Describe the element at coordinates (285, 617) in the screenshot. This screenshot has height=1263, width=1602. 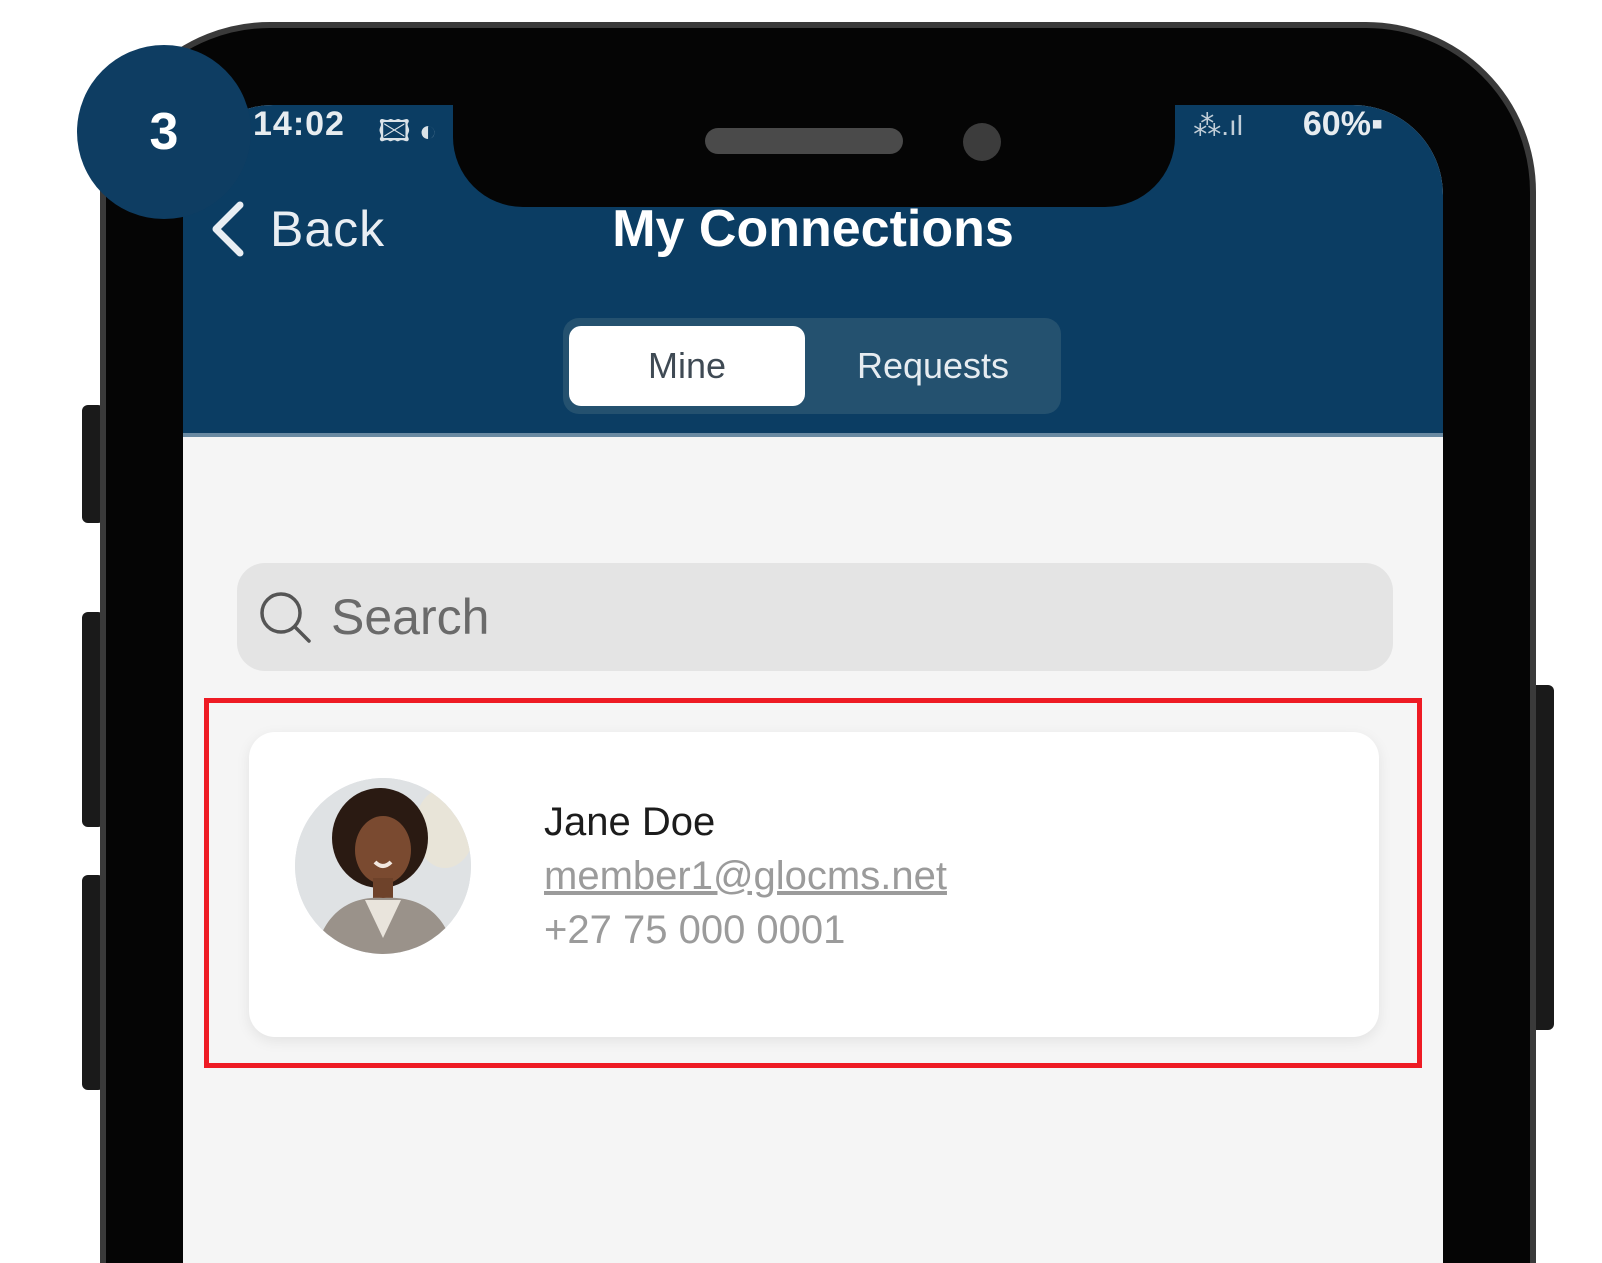
I see `search-icon` at that location.